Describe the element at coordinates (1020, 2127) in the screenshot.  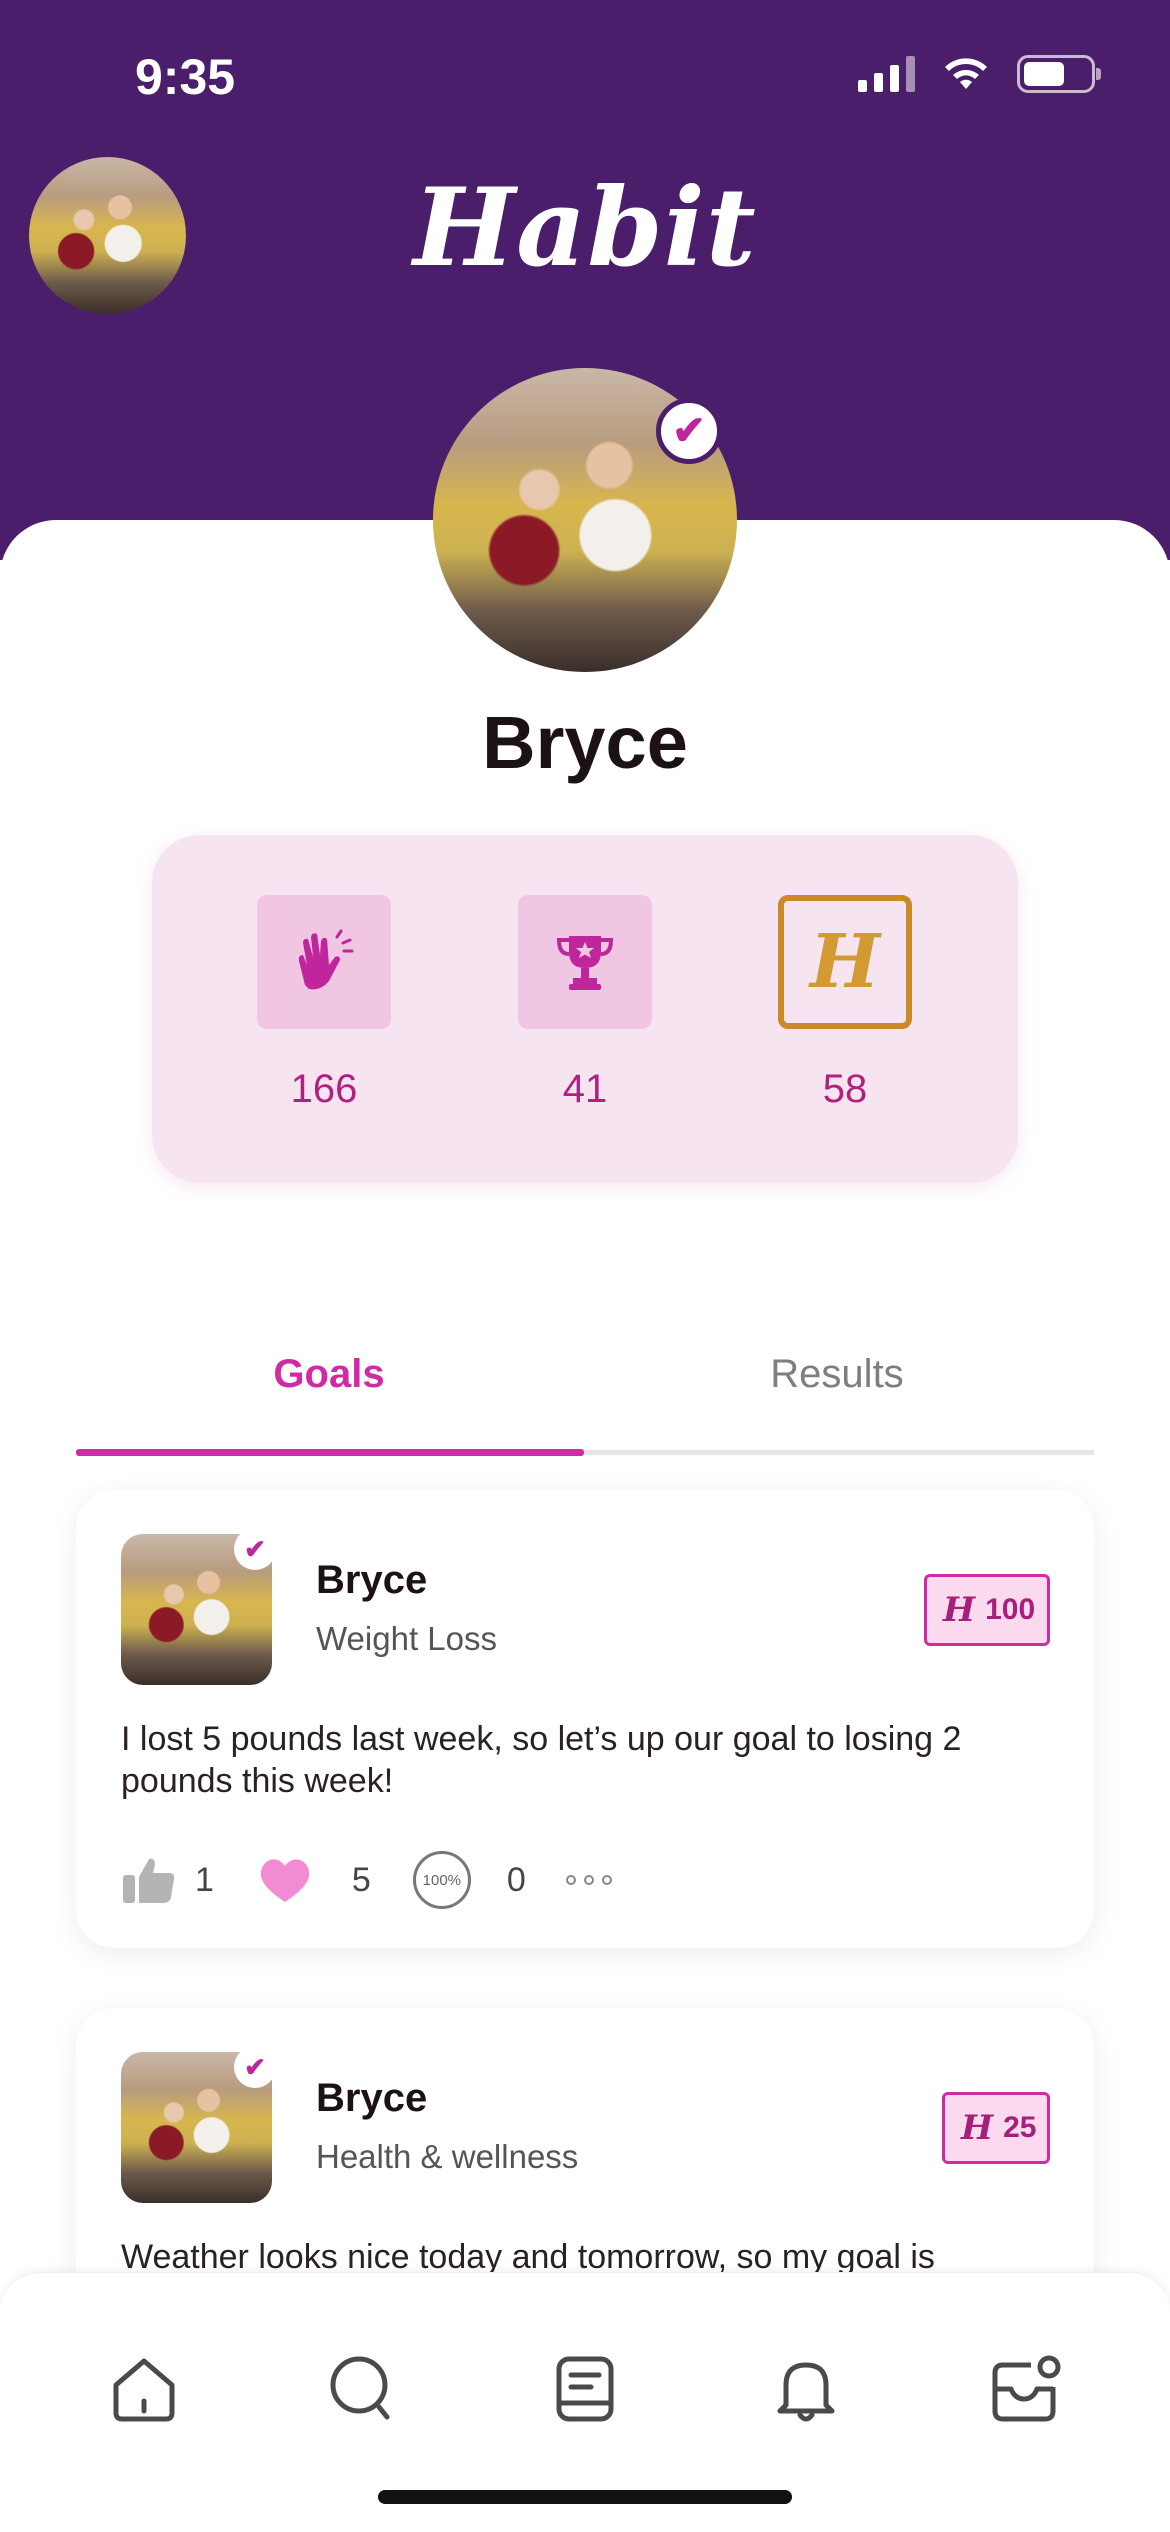
I see `points-value: 25` at that location.